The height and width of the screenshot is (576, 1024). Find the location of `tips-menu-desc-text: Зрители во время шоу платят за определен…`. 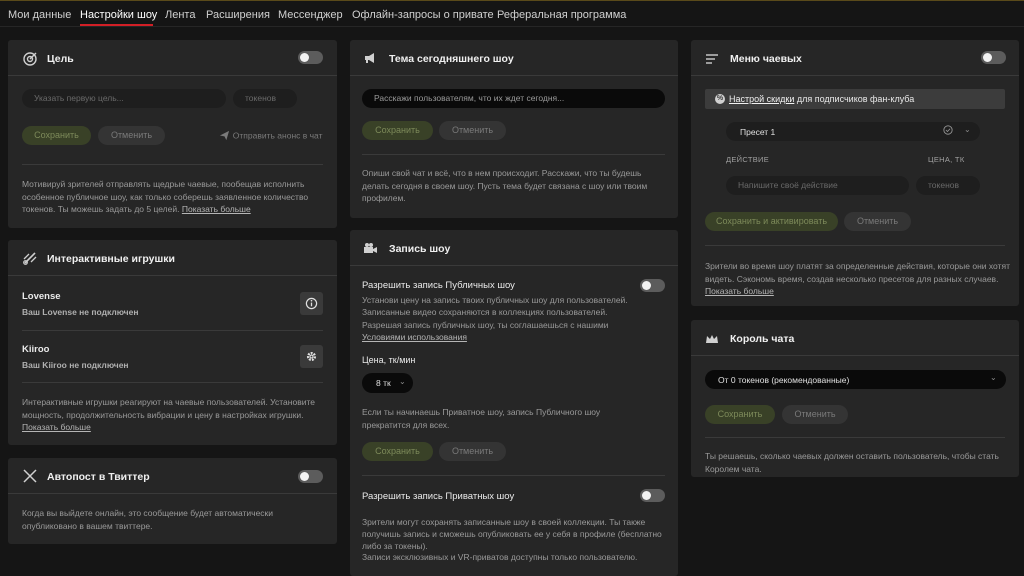

tips-menu-desc-text: Зрители во время шоу платят за определен… is located at coordinates (857, 272).